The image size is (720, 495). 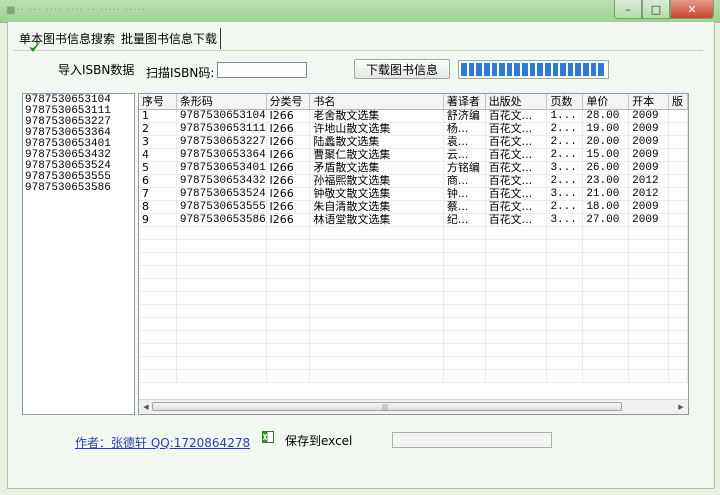 What do you see at coordinates (692, 9) in the screenshot?
I see `close-button: ✕` at bounding box center [692, 9].